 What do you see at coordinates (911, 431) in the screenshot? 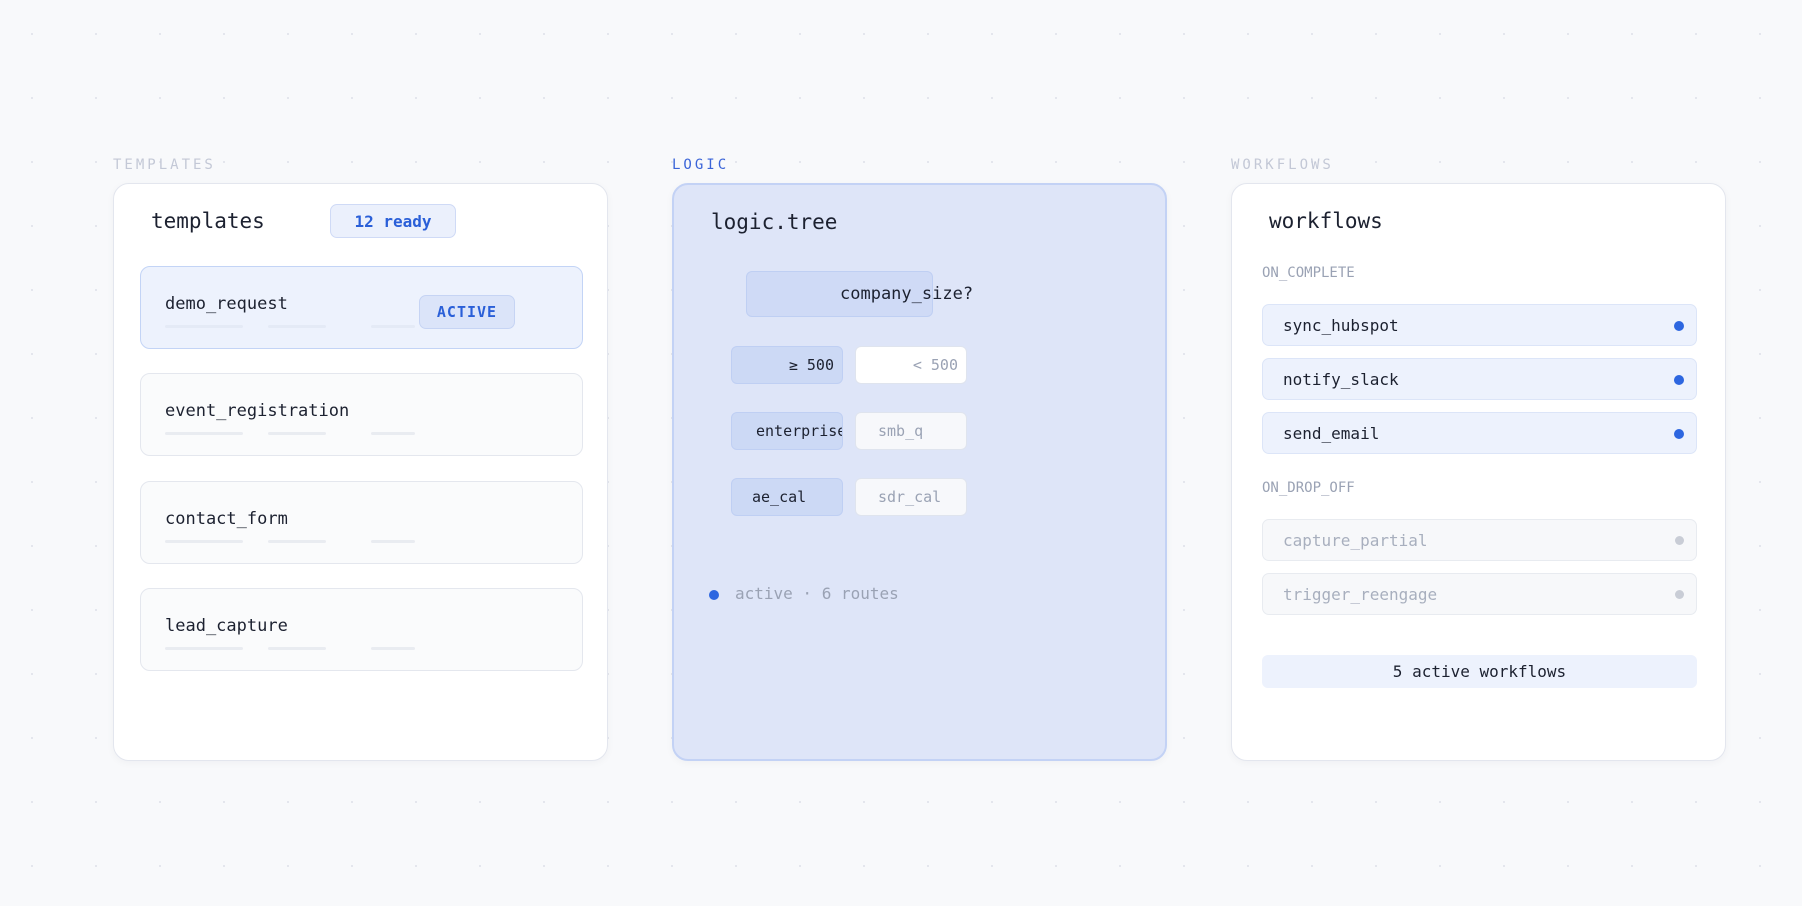
I see `node-smb-q: smb_q` at bounding box center [911, 431].